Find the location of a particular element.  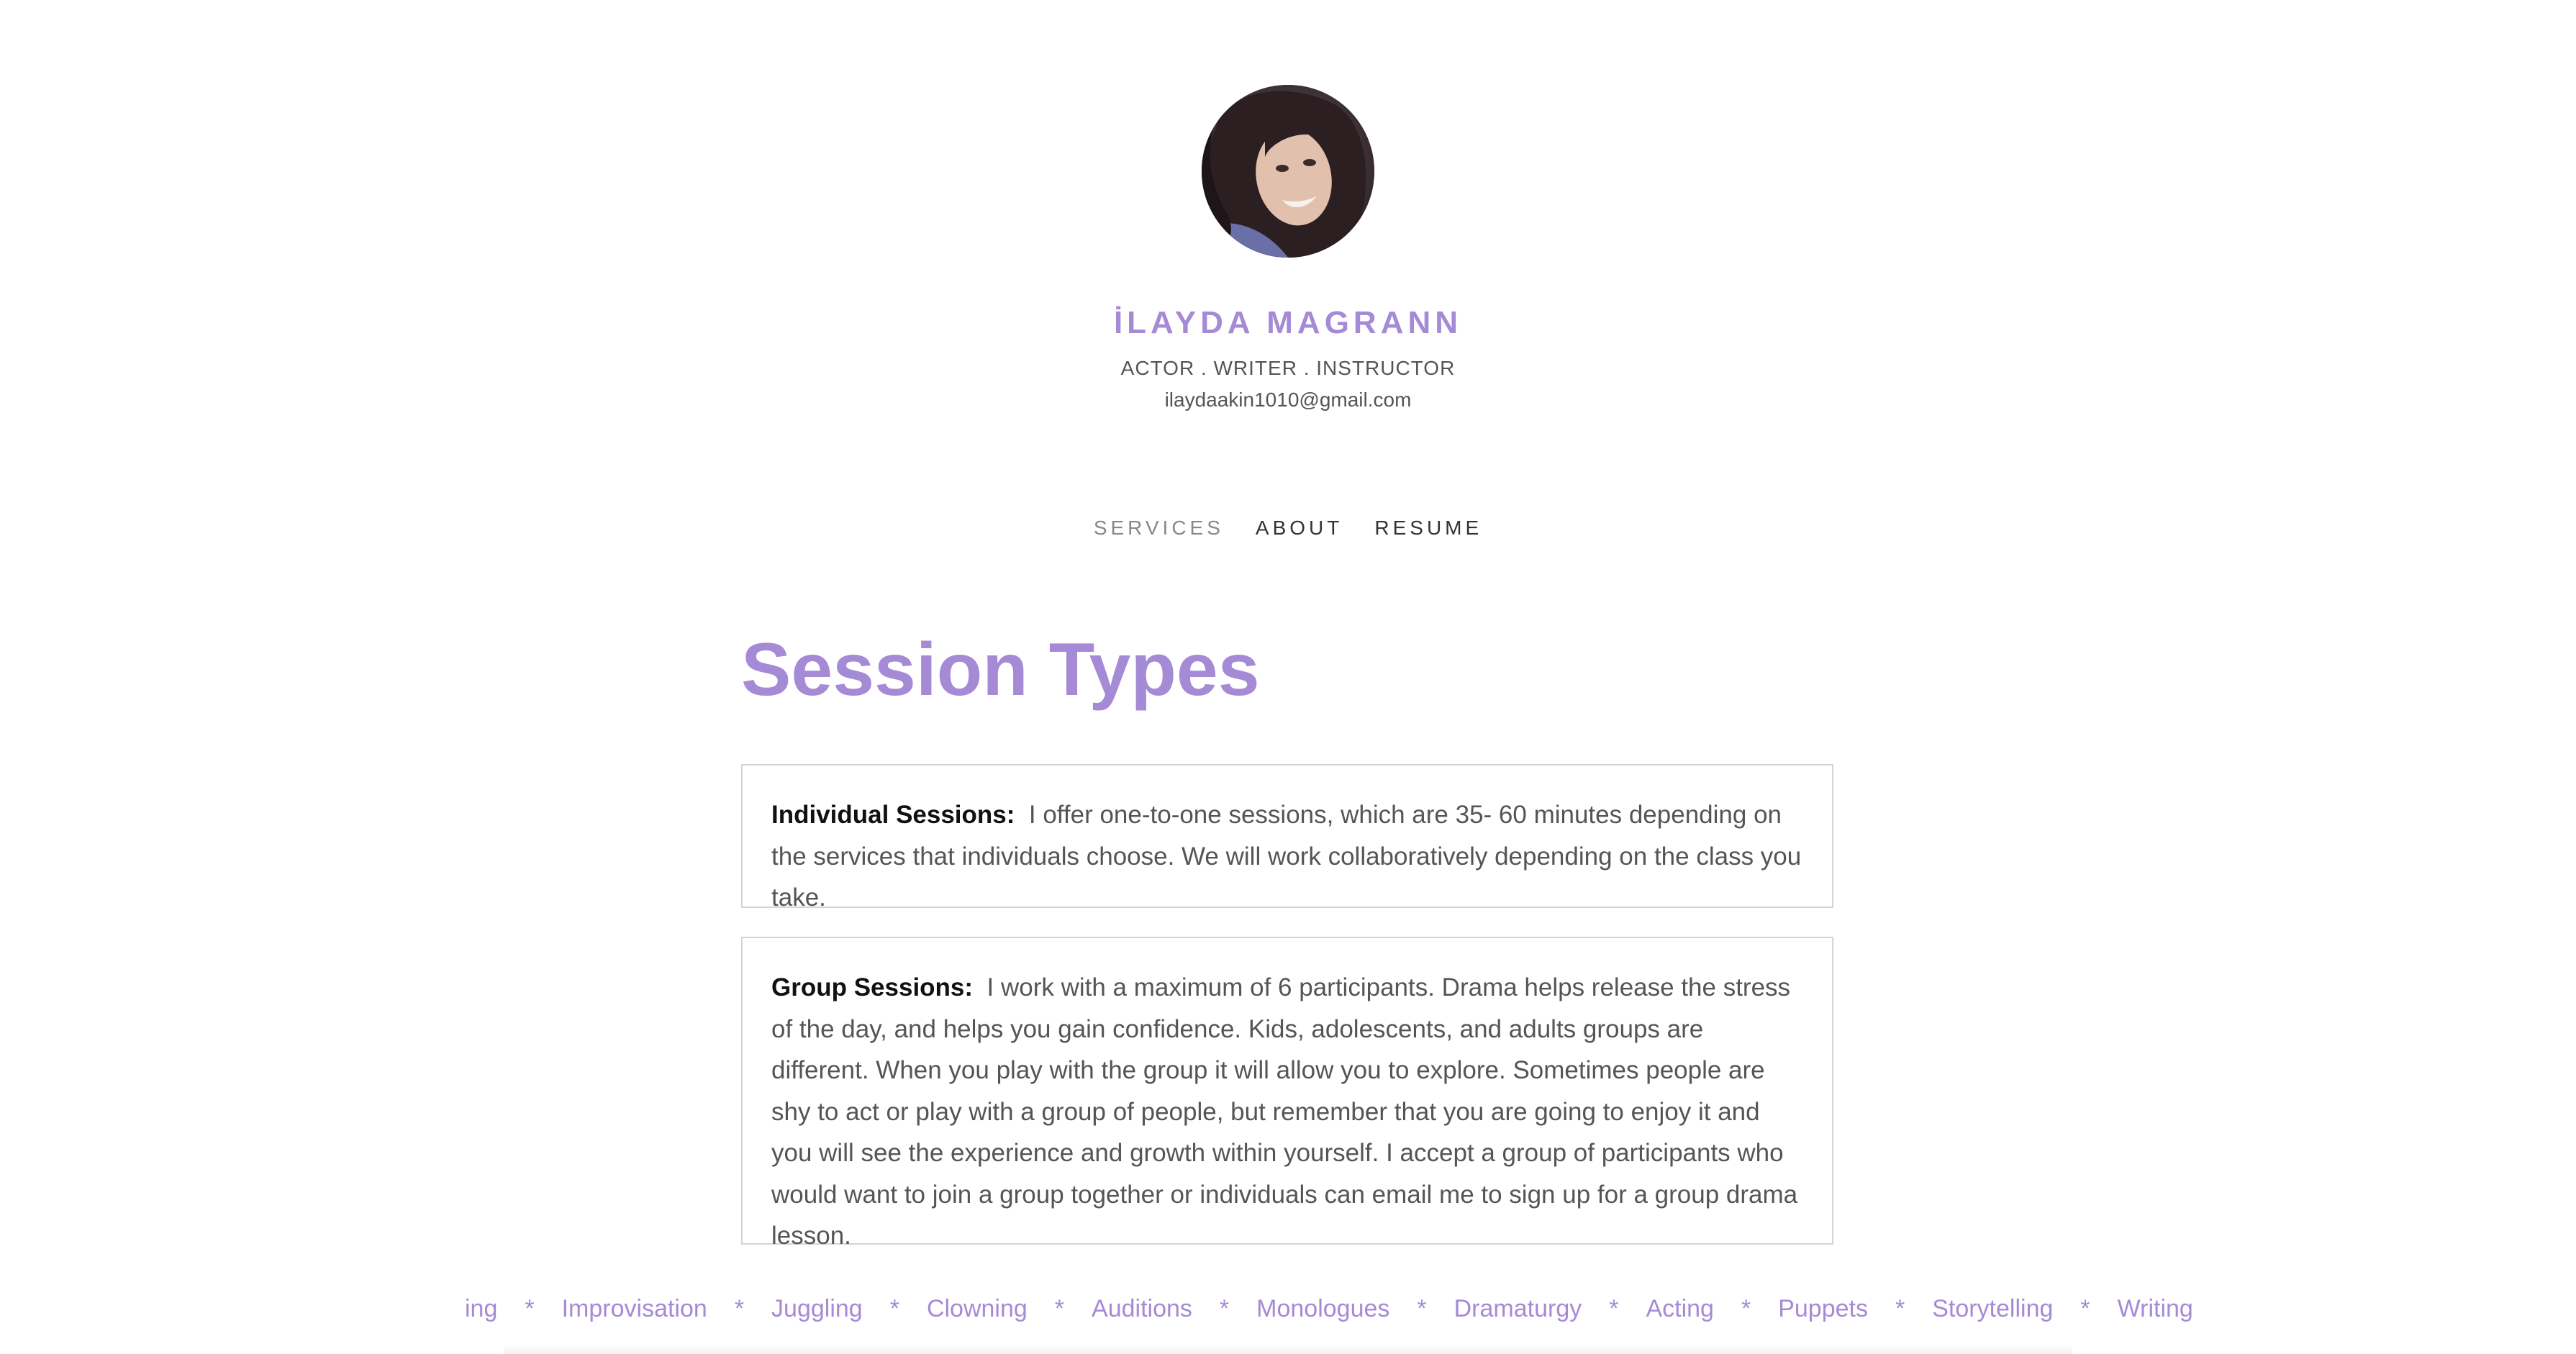

ticker-word: Improvisation is located at coordinates (634, 1308).